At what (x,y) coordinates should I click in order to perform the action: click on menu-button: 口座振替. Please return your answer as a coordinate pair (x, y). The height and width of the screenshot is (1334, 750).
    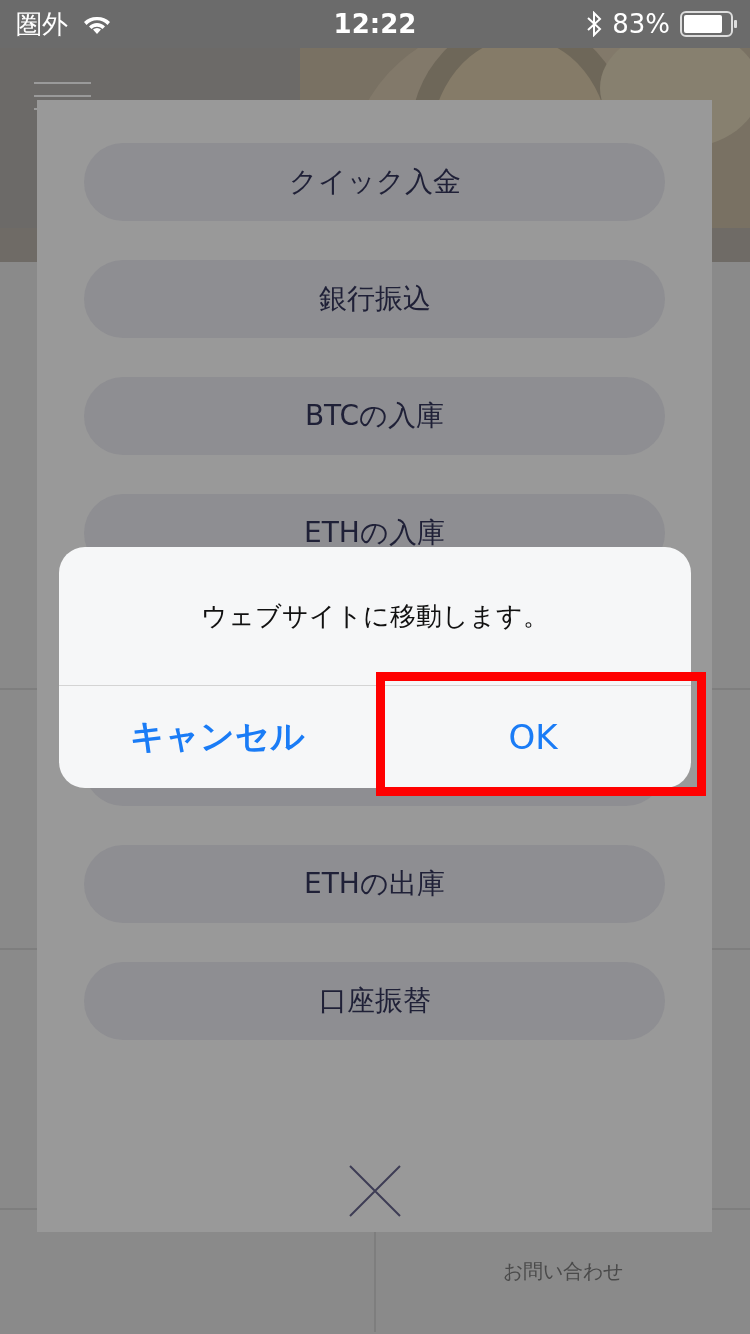
    Looking at the image, I should click on (374, 1001).